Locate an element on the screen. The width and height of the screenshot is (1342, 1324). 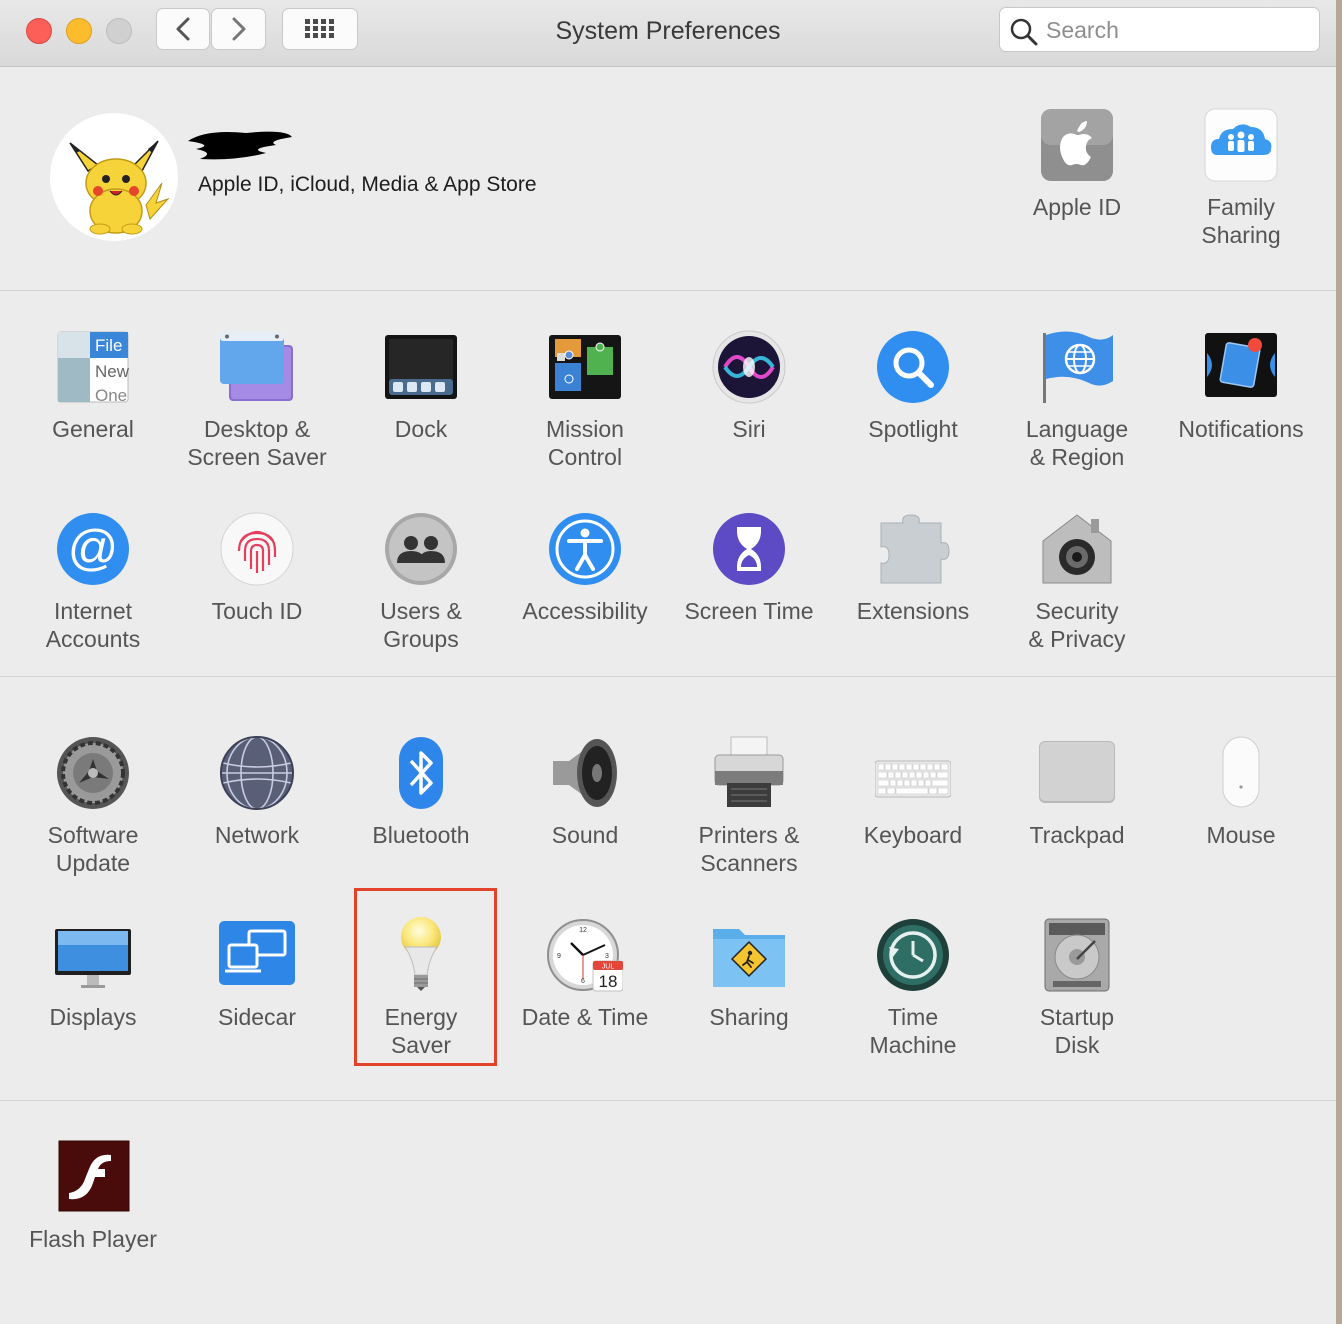
pref-label: Users & Groups is located at coordinates (421, 625).